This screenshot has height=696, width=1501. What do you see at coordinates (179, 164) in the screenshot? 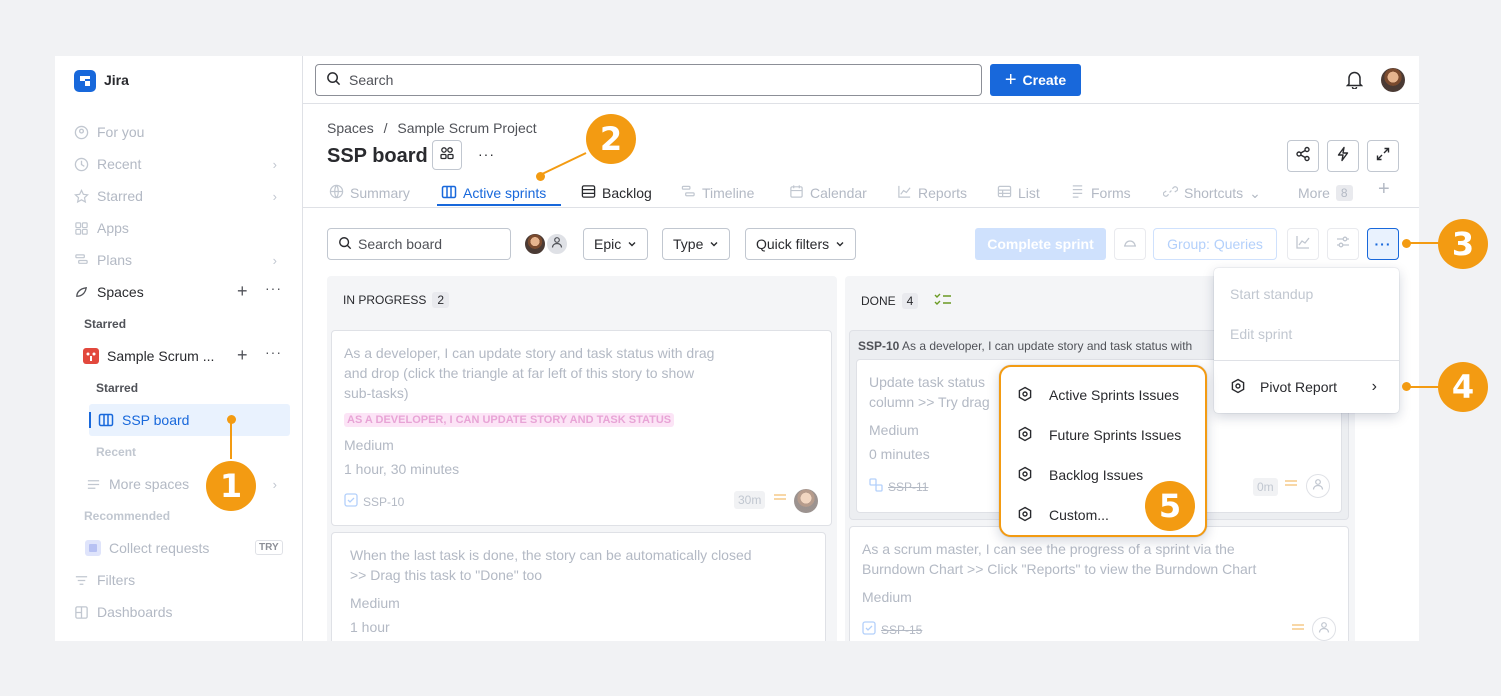
I see `sidebar-item-recent: Recent ›` at bounding box center [179, 164].